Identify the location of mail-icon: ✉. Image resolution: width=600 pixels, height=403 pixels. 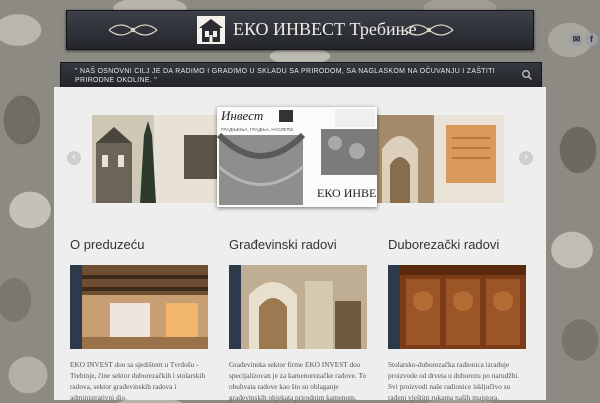
(576, 39).